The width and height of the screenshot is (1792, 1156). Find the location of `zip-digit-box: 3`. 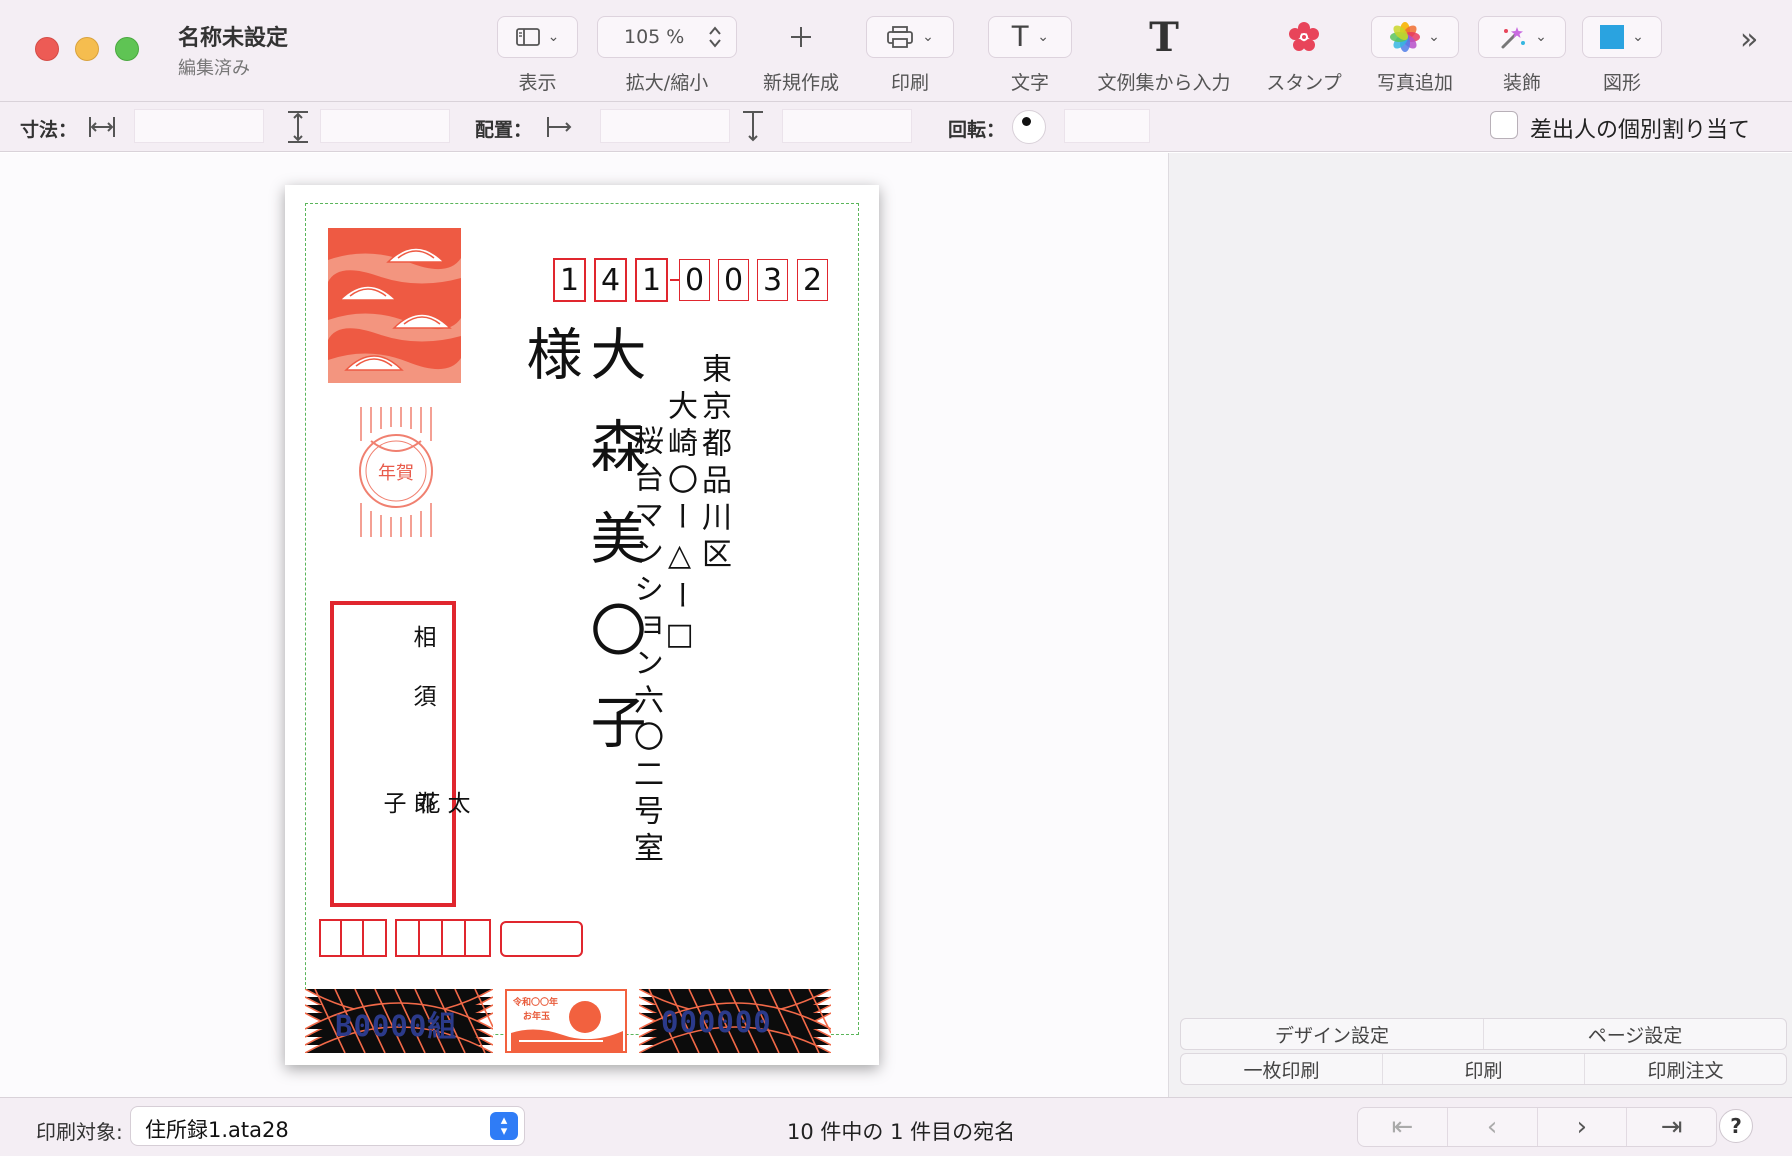

zip-digit-box: 3 is located at coordinates (772, 280).